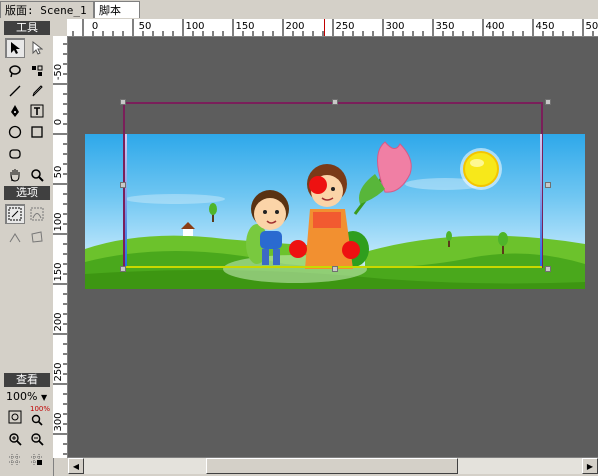  I want to click on selection-right-edge, so click(541, 201).